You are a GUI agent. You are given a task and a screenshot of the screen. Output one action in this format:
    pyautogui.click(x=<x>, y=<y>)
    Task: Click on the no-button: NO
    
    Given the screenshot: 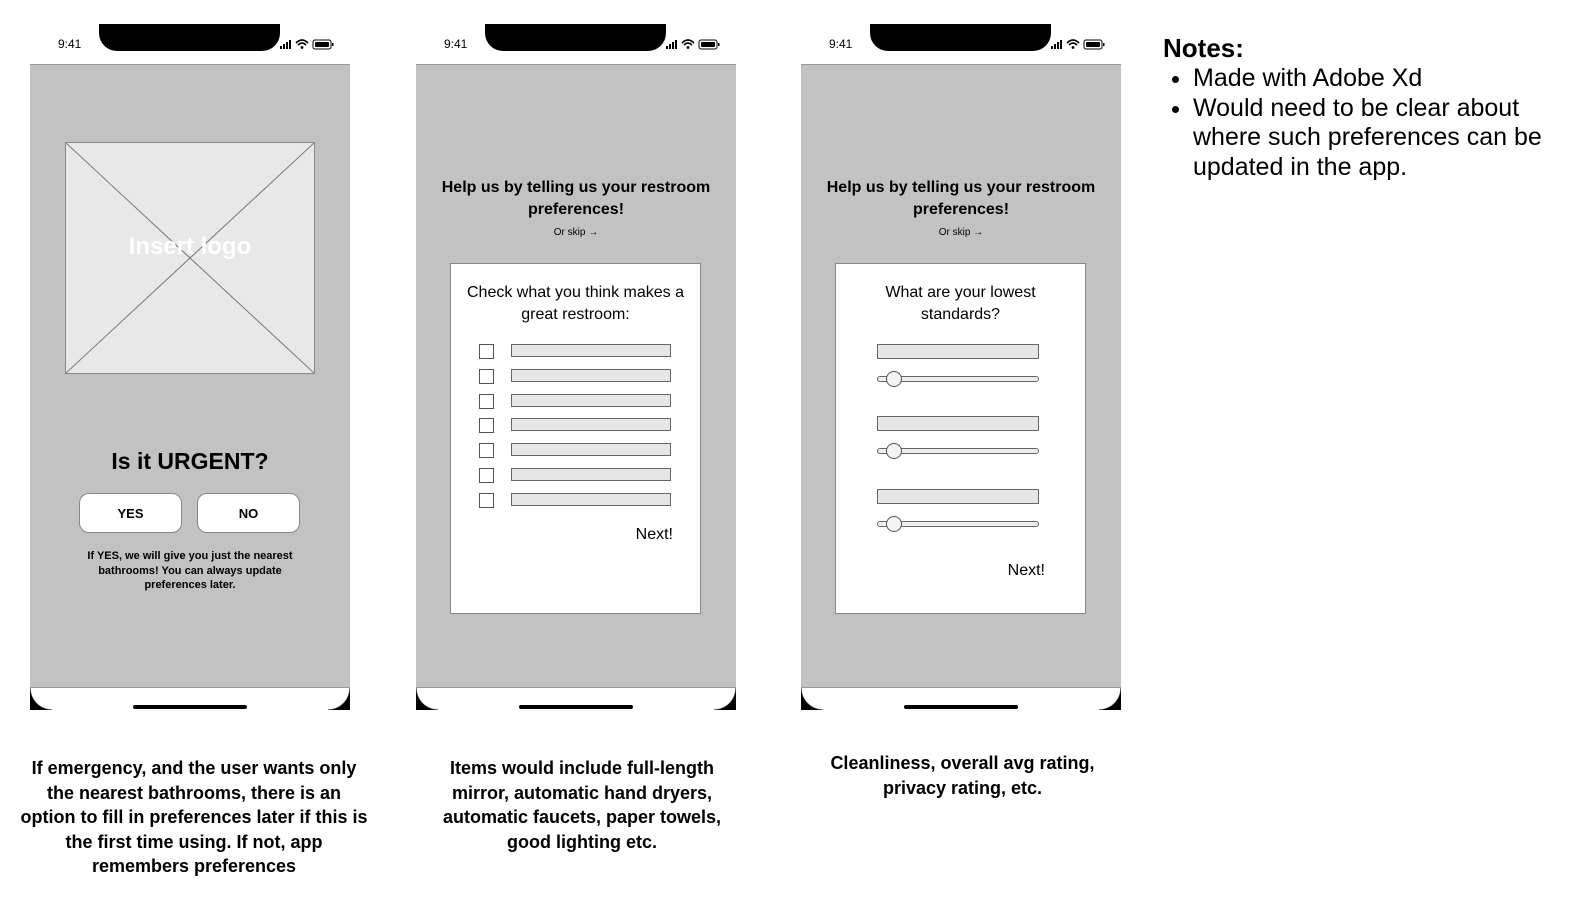 What is the action you would take?
    pyautogui.click(x=248, y=513)
    